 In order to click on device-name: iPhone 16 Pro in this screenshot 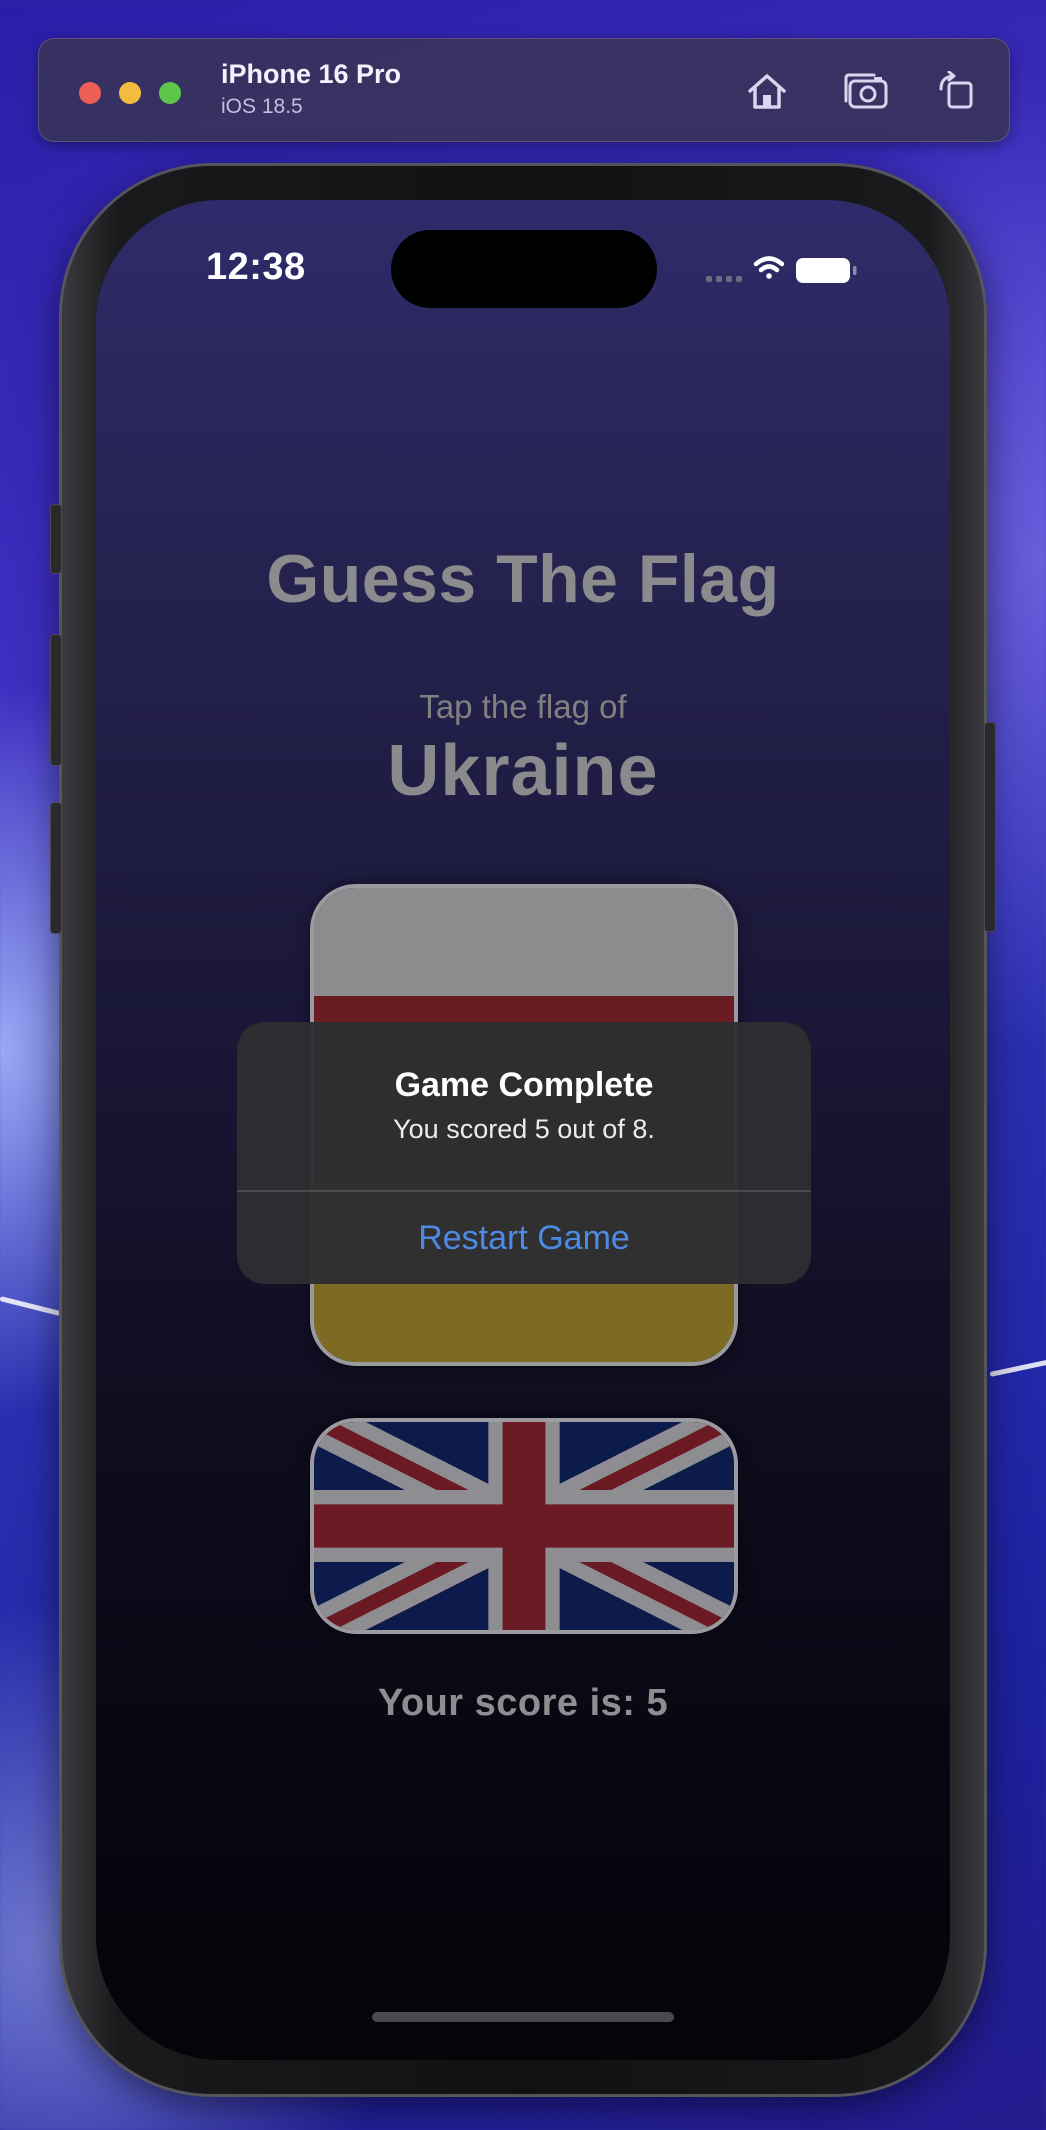, I will do `click(311, 74)`.